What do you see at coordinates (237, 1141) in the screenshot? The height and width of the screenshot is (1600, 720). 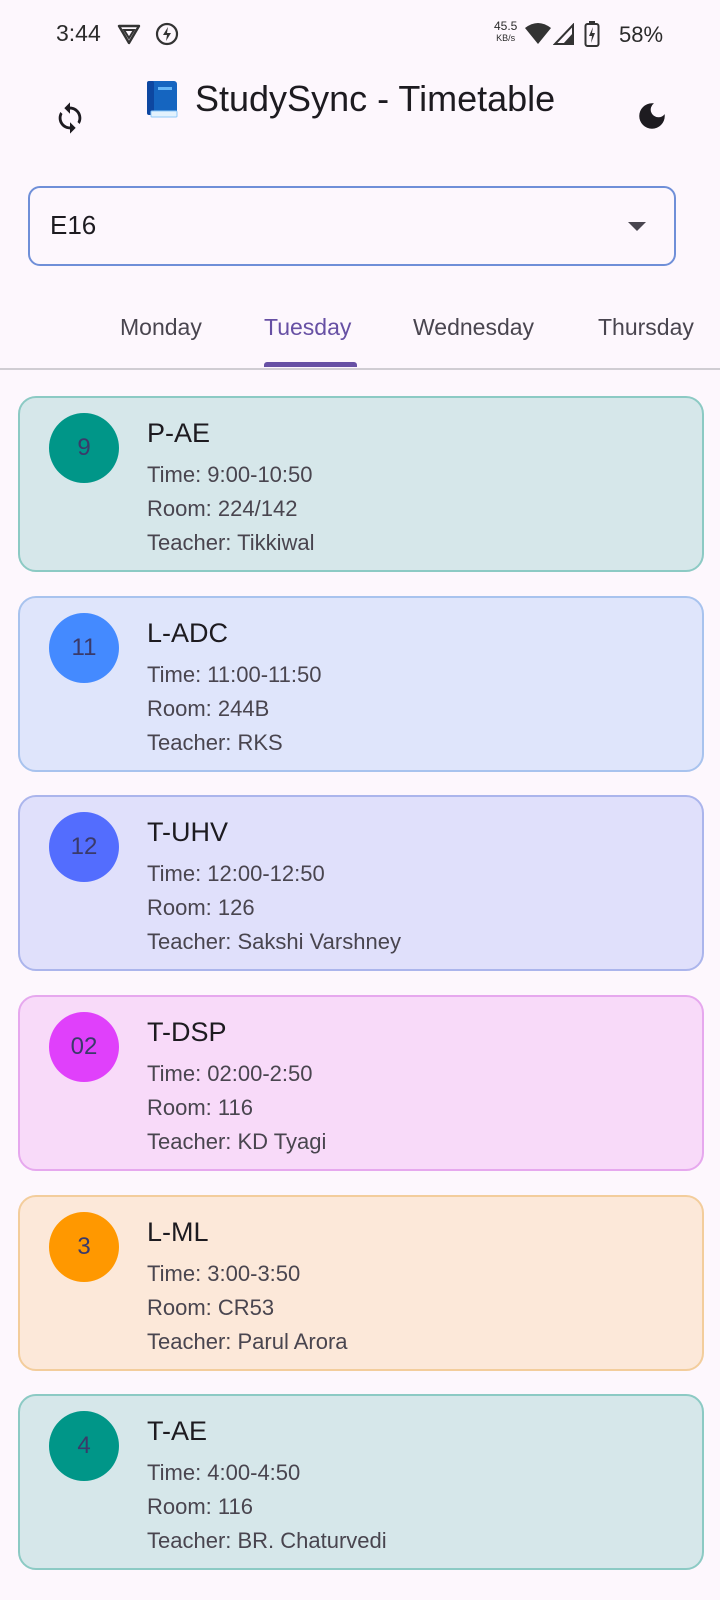 I see `class-teacher: Teacher: KD Tyagi` at bounding box center [237, 1141].